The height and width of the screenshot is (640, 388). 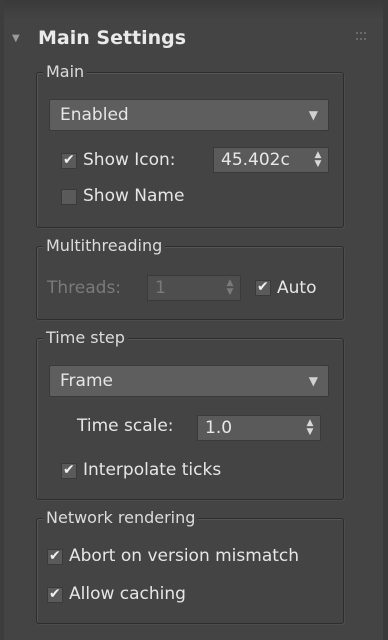 I want to click on mode-dropdown-value: Enabled, so click(x=94, y=115).